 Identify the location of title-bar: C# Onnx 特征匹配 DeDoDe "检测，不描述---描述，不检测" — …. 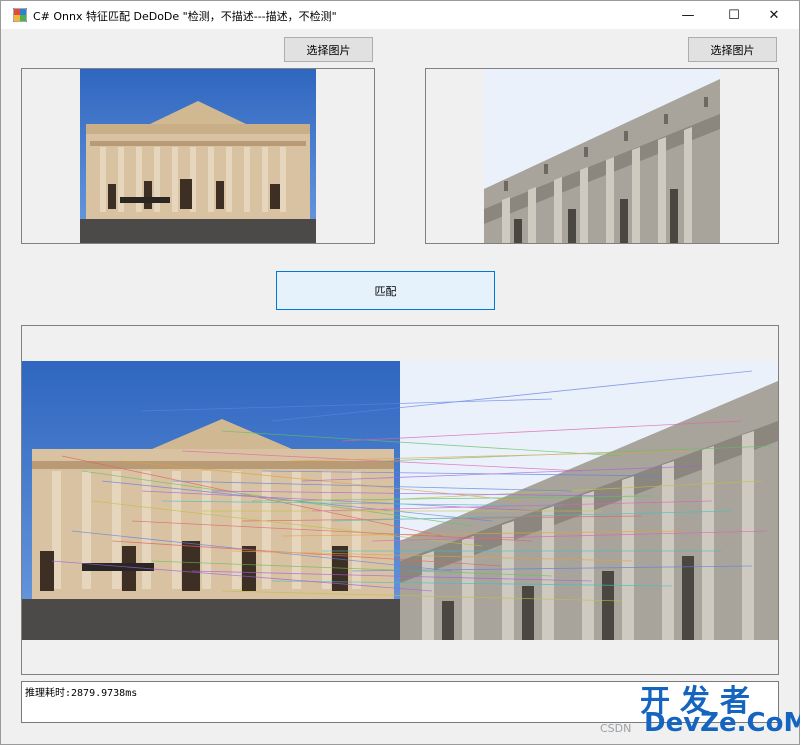
(400, 15).